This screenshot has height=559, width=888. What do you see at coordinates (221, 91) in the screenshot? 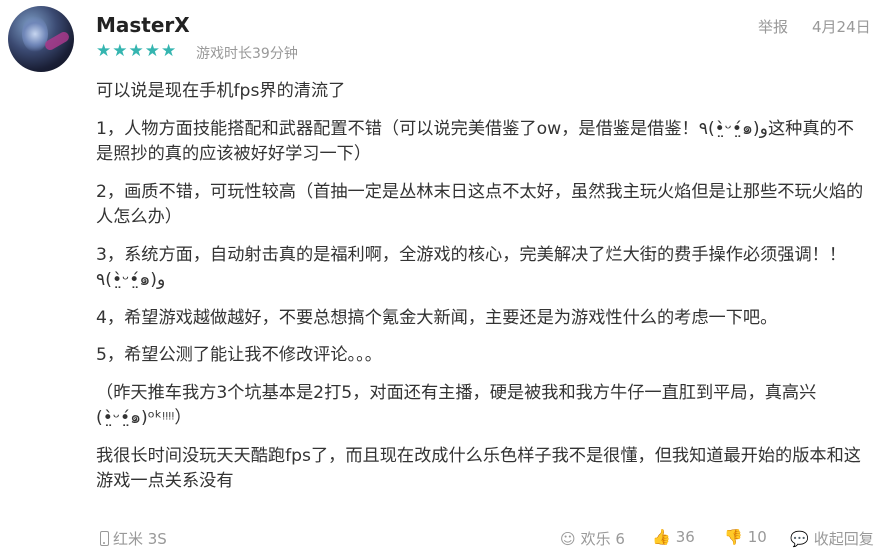
I see `review-paragraph: 可以说是现在手机fps界的清流了` at bounding box center [221, 91].